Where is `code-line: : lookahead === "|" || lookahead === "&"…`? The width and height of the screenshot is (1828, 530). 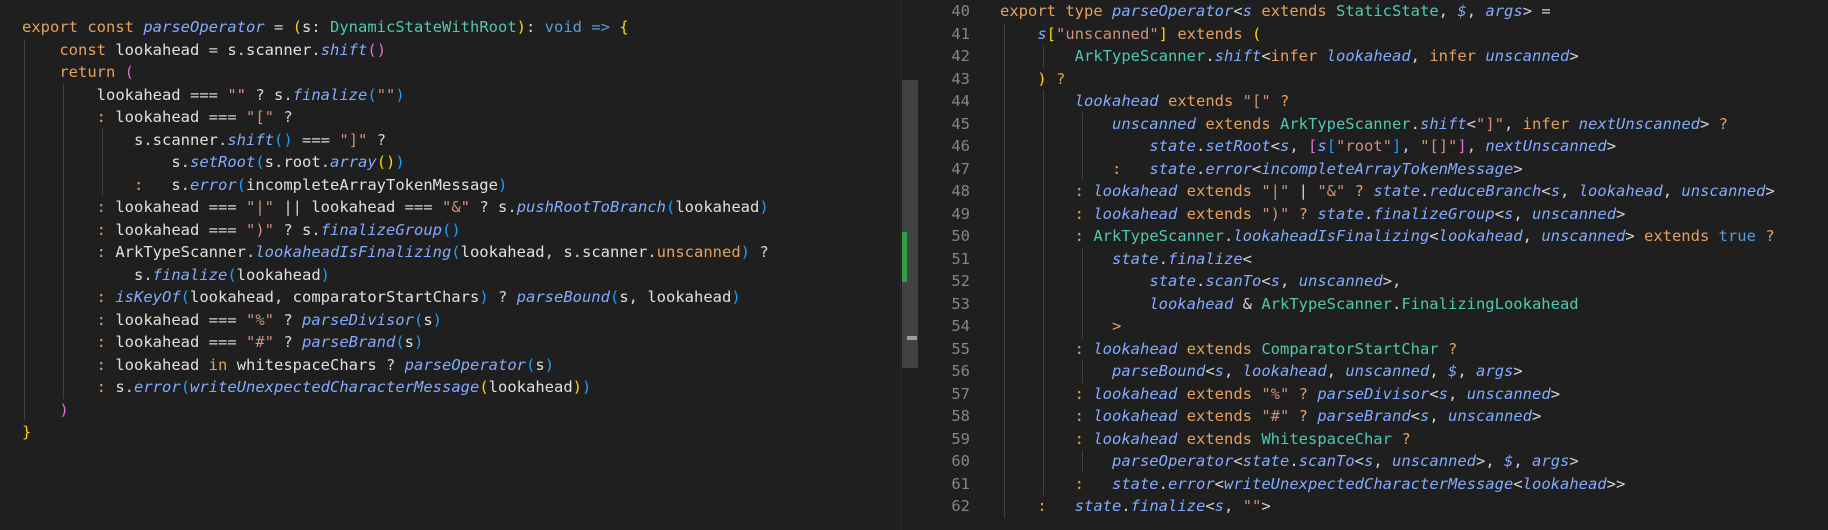 code-line: : lookahead === "|" || lookahead === "&"… is located at coordinates (450, 207).